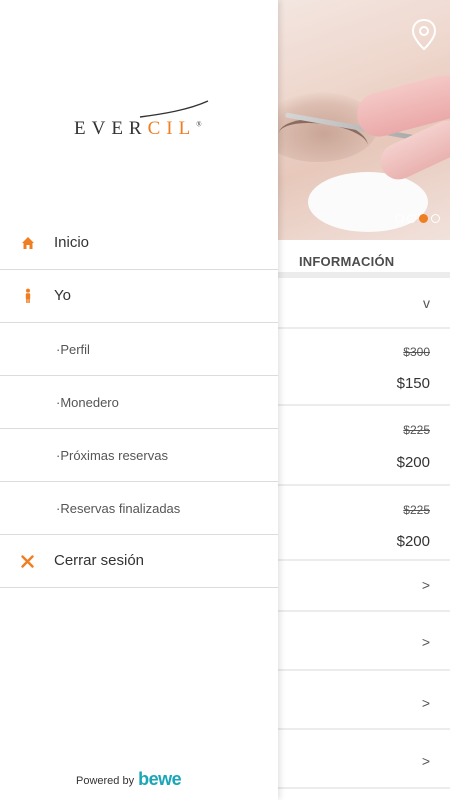 The image size is (450, 800). What do you see at coordinates (364, 367) in the screenshot?
I see `service-row: $300 $150` at bounding box center [364, 367].